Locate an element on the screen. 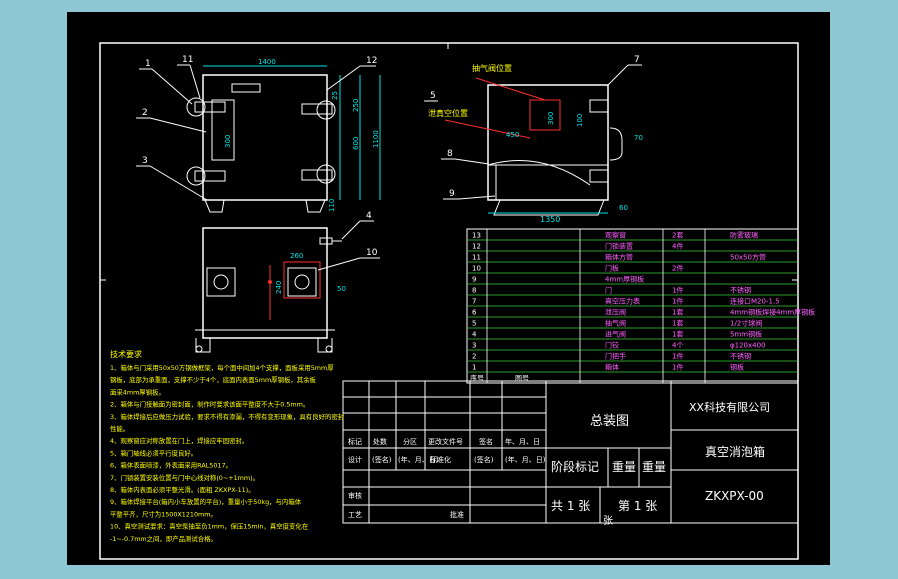 This screenshot has width=898, height=579. caster-icon is located at coordinates (199, 349).